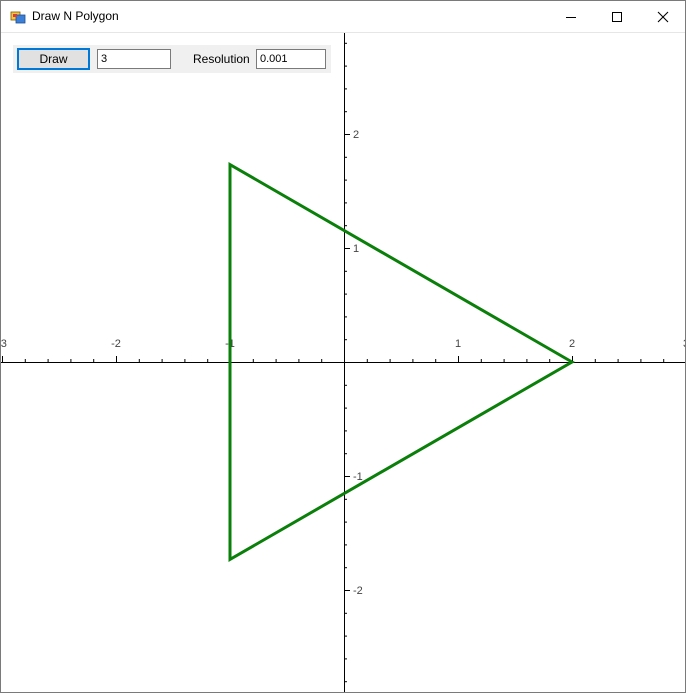  What do you see at coordinates (356, 249) in the screenshot?
I see `y-tick-label: 1` at bounding box center [356, 249].